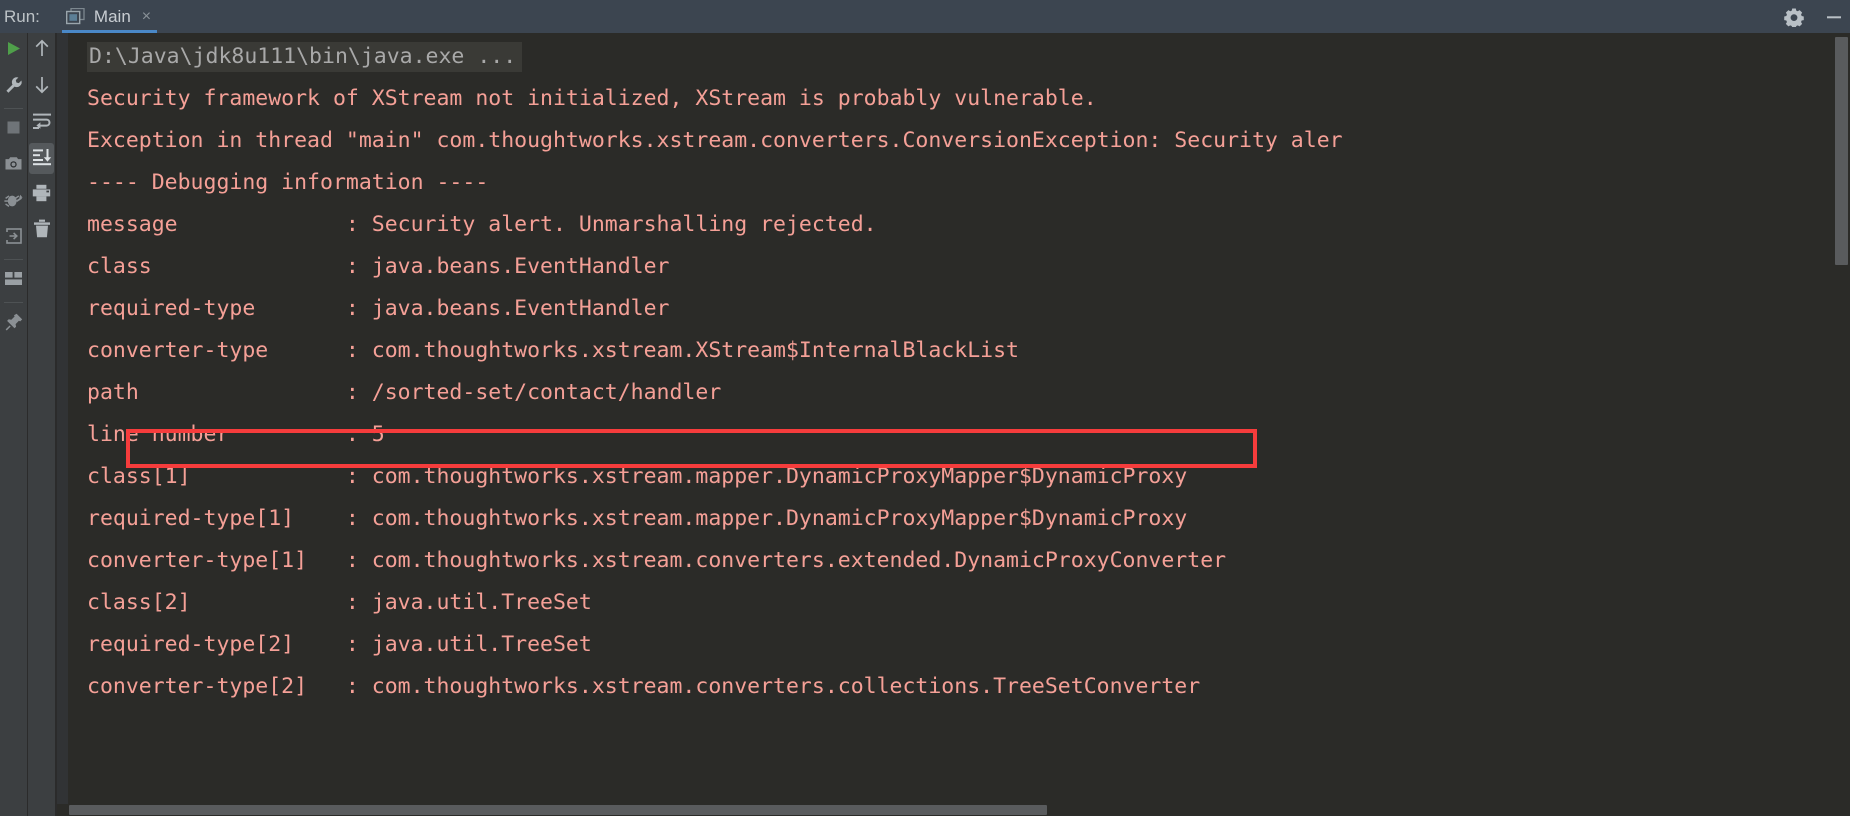  I want to click on bug-icon, so click(13, 202).